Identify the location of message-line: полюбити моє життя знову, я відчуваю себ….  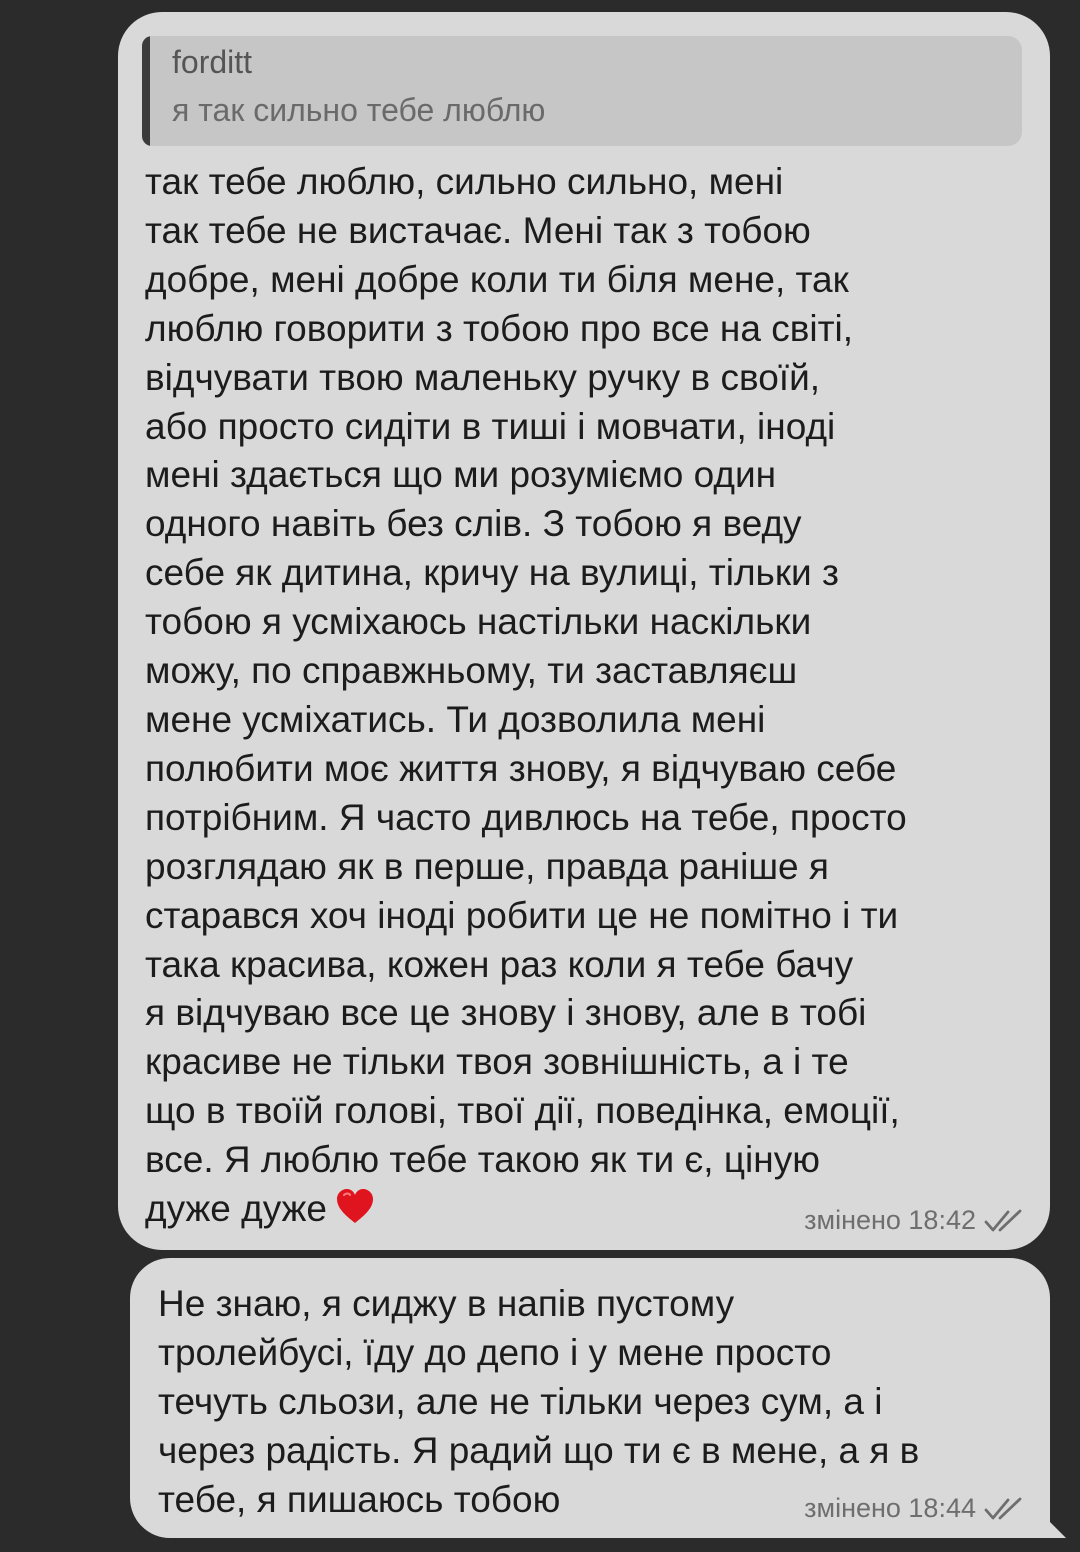
(521, 768).